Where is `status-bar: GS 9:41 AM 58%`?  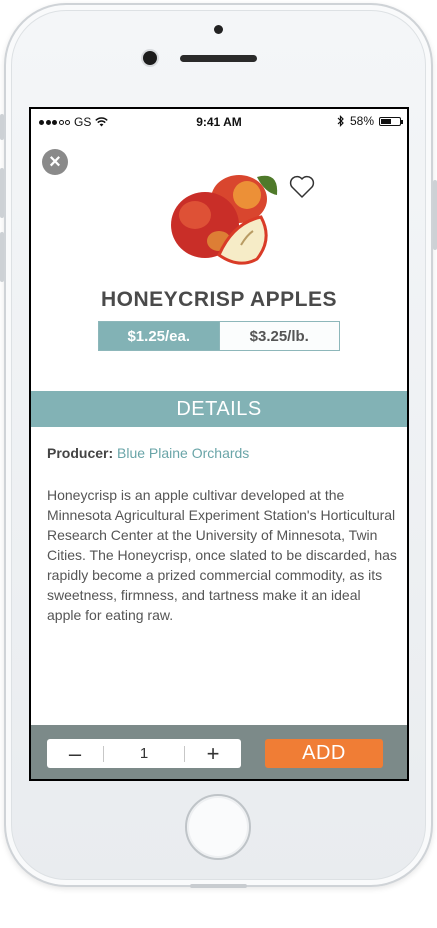 status-bar: GS 9:41 AM 58% is located at coordinates (219, 122).